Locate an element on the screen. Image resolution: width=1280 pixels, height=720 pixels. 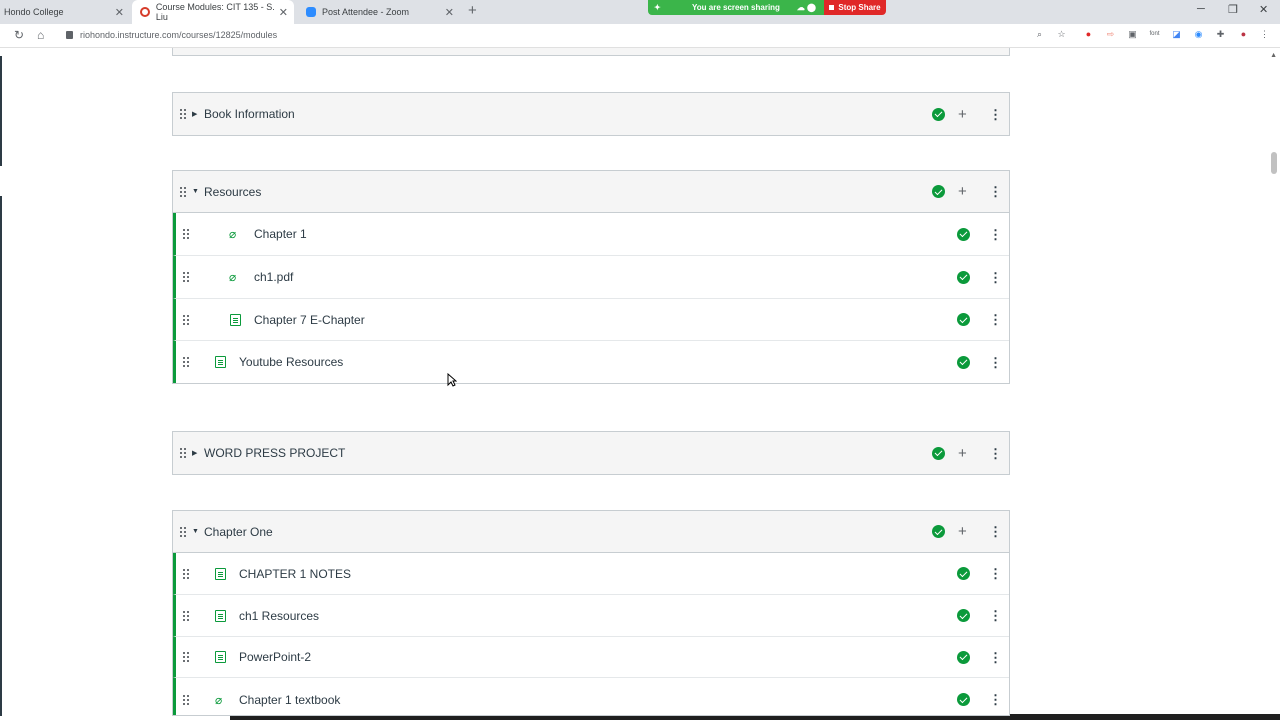
browser-tab-active: Course Modules: CIT 135 - S. Liu ✕ is located at coordinates (213, 12).